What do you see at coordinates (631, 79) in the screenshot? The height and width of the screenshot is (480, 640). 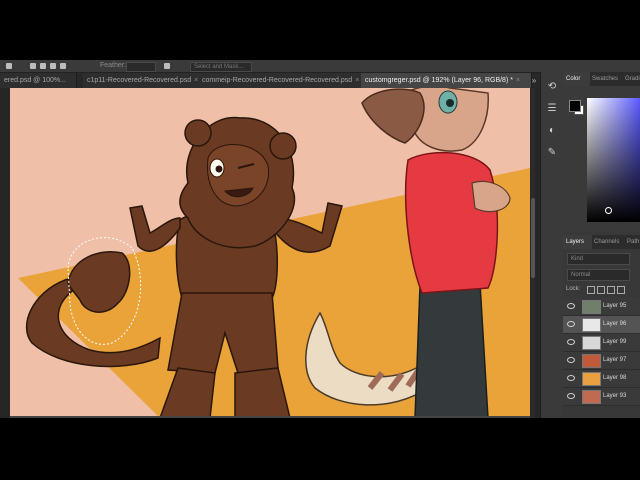 I see `tab-gradients: Gradie` at bounding box center [631, 79].